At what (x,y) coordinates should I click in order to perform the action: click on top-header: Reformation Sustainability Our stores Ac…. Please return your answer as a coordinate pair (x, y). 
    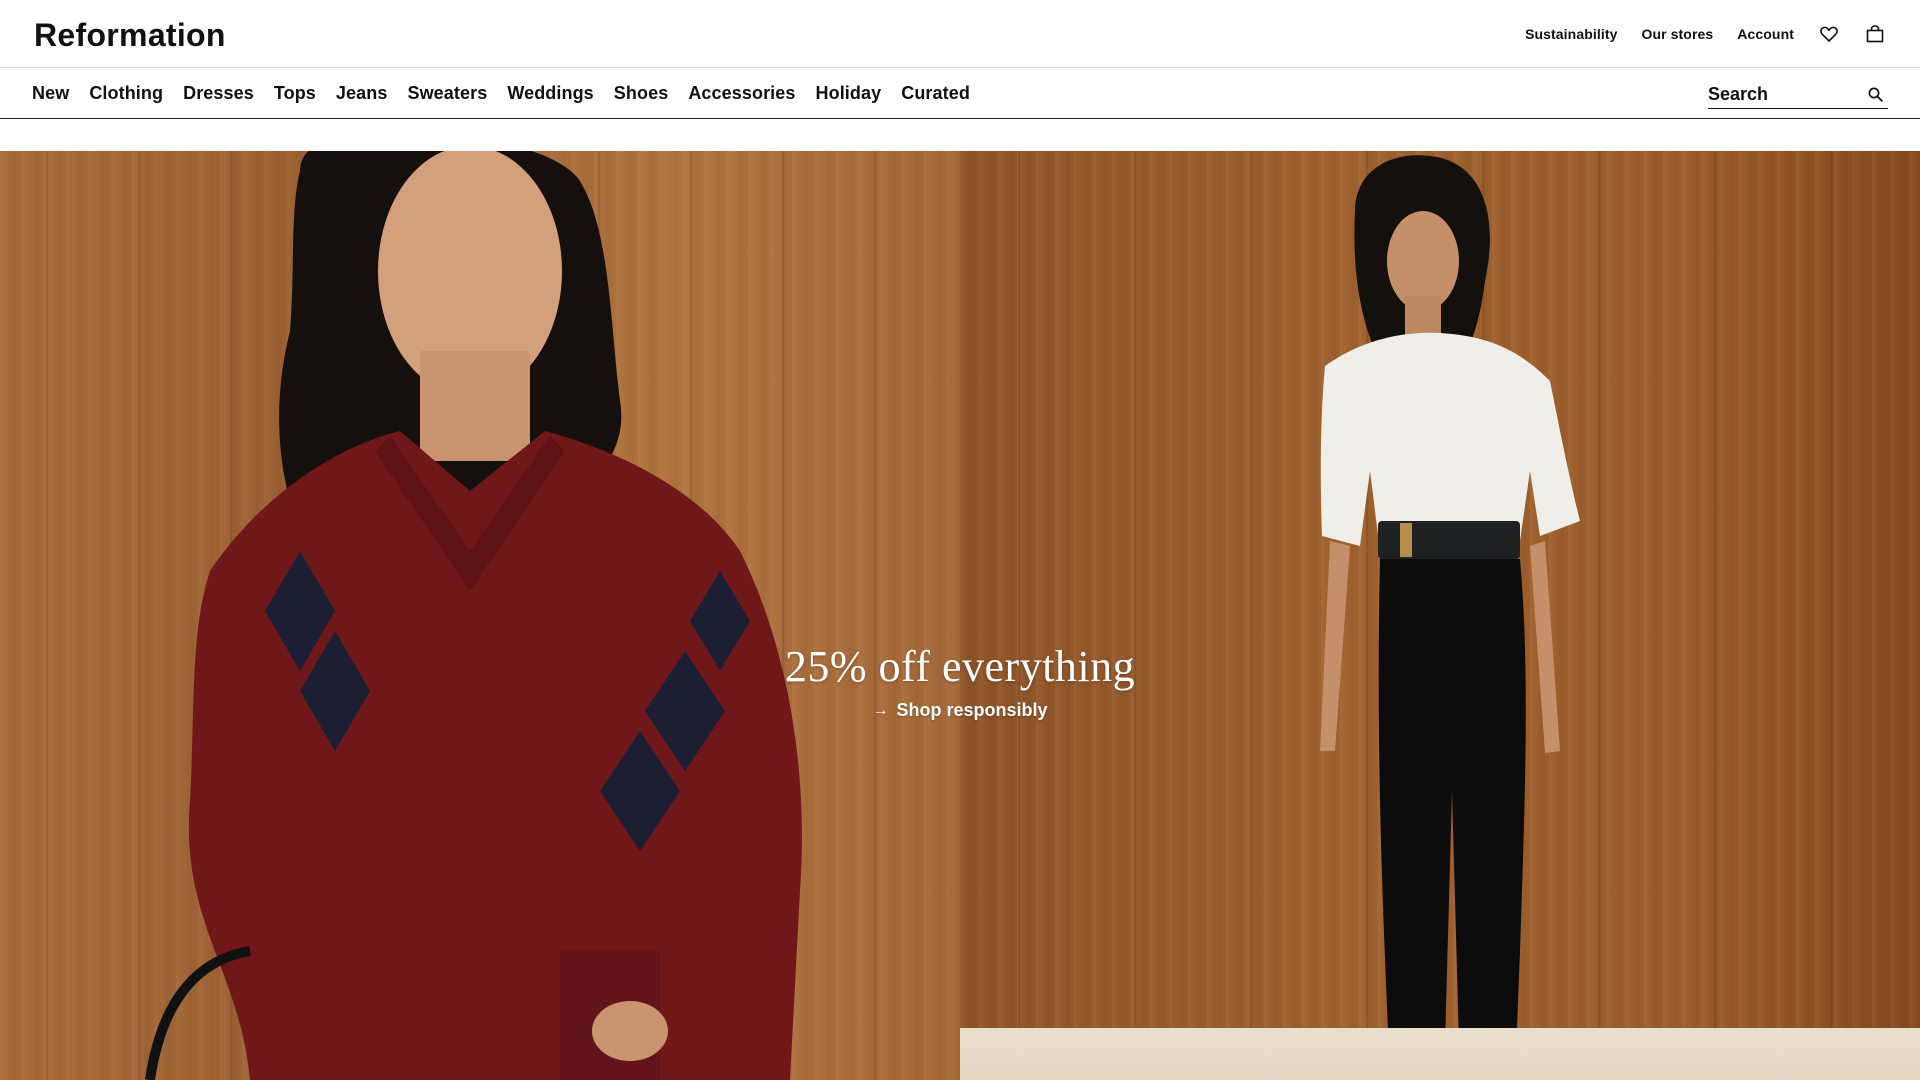
    Looking at the image, I should click on (960, 34).